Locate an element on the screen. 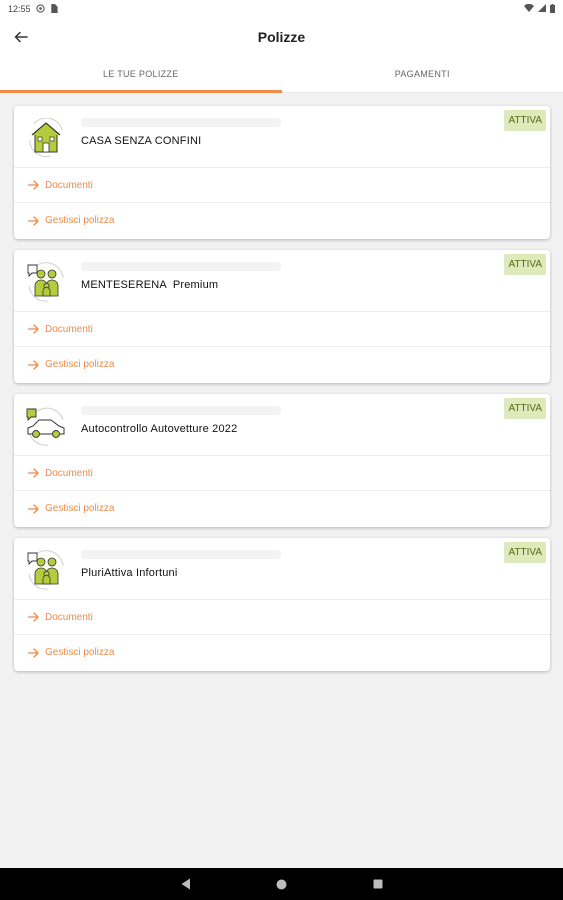  triangle-back-icon is located at coordinates (185, 884).